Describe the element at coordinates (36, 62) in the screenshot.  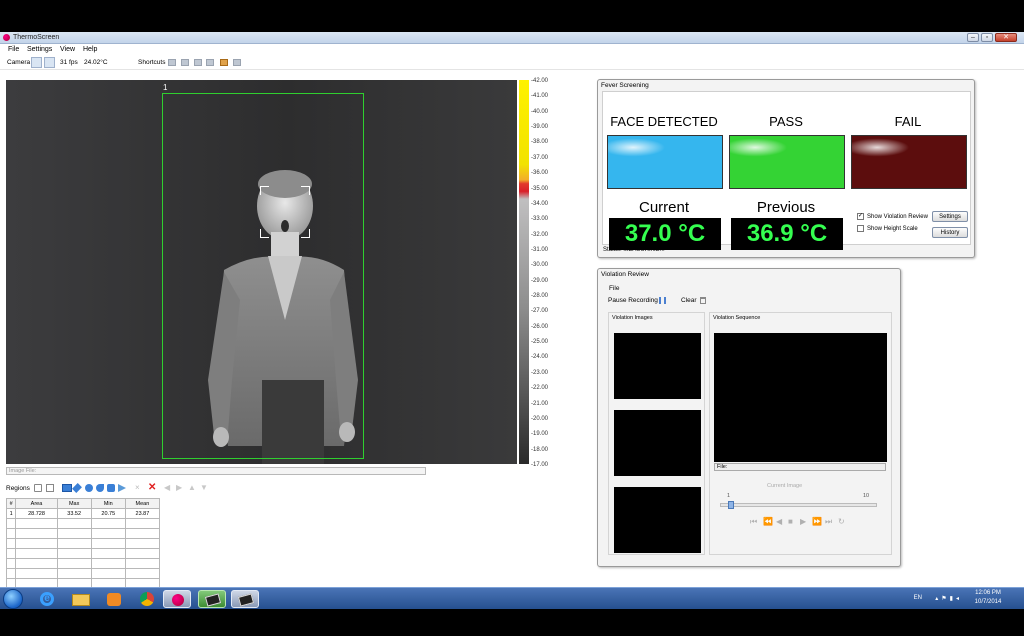
I see `camera-view-button` at that location.